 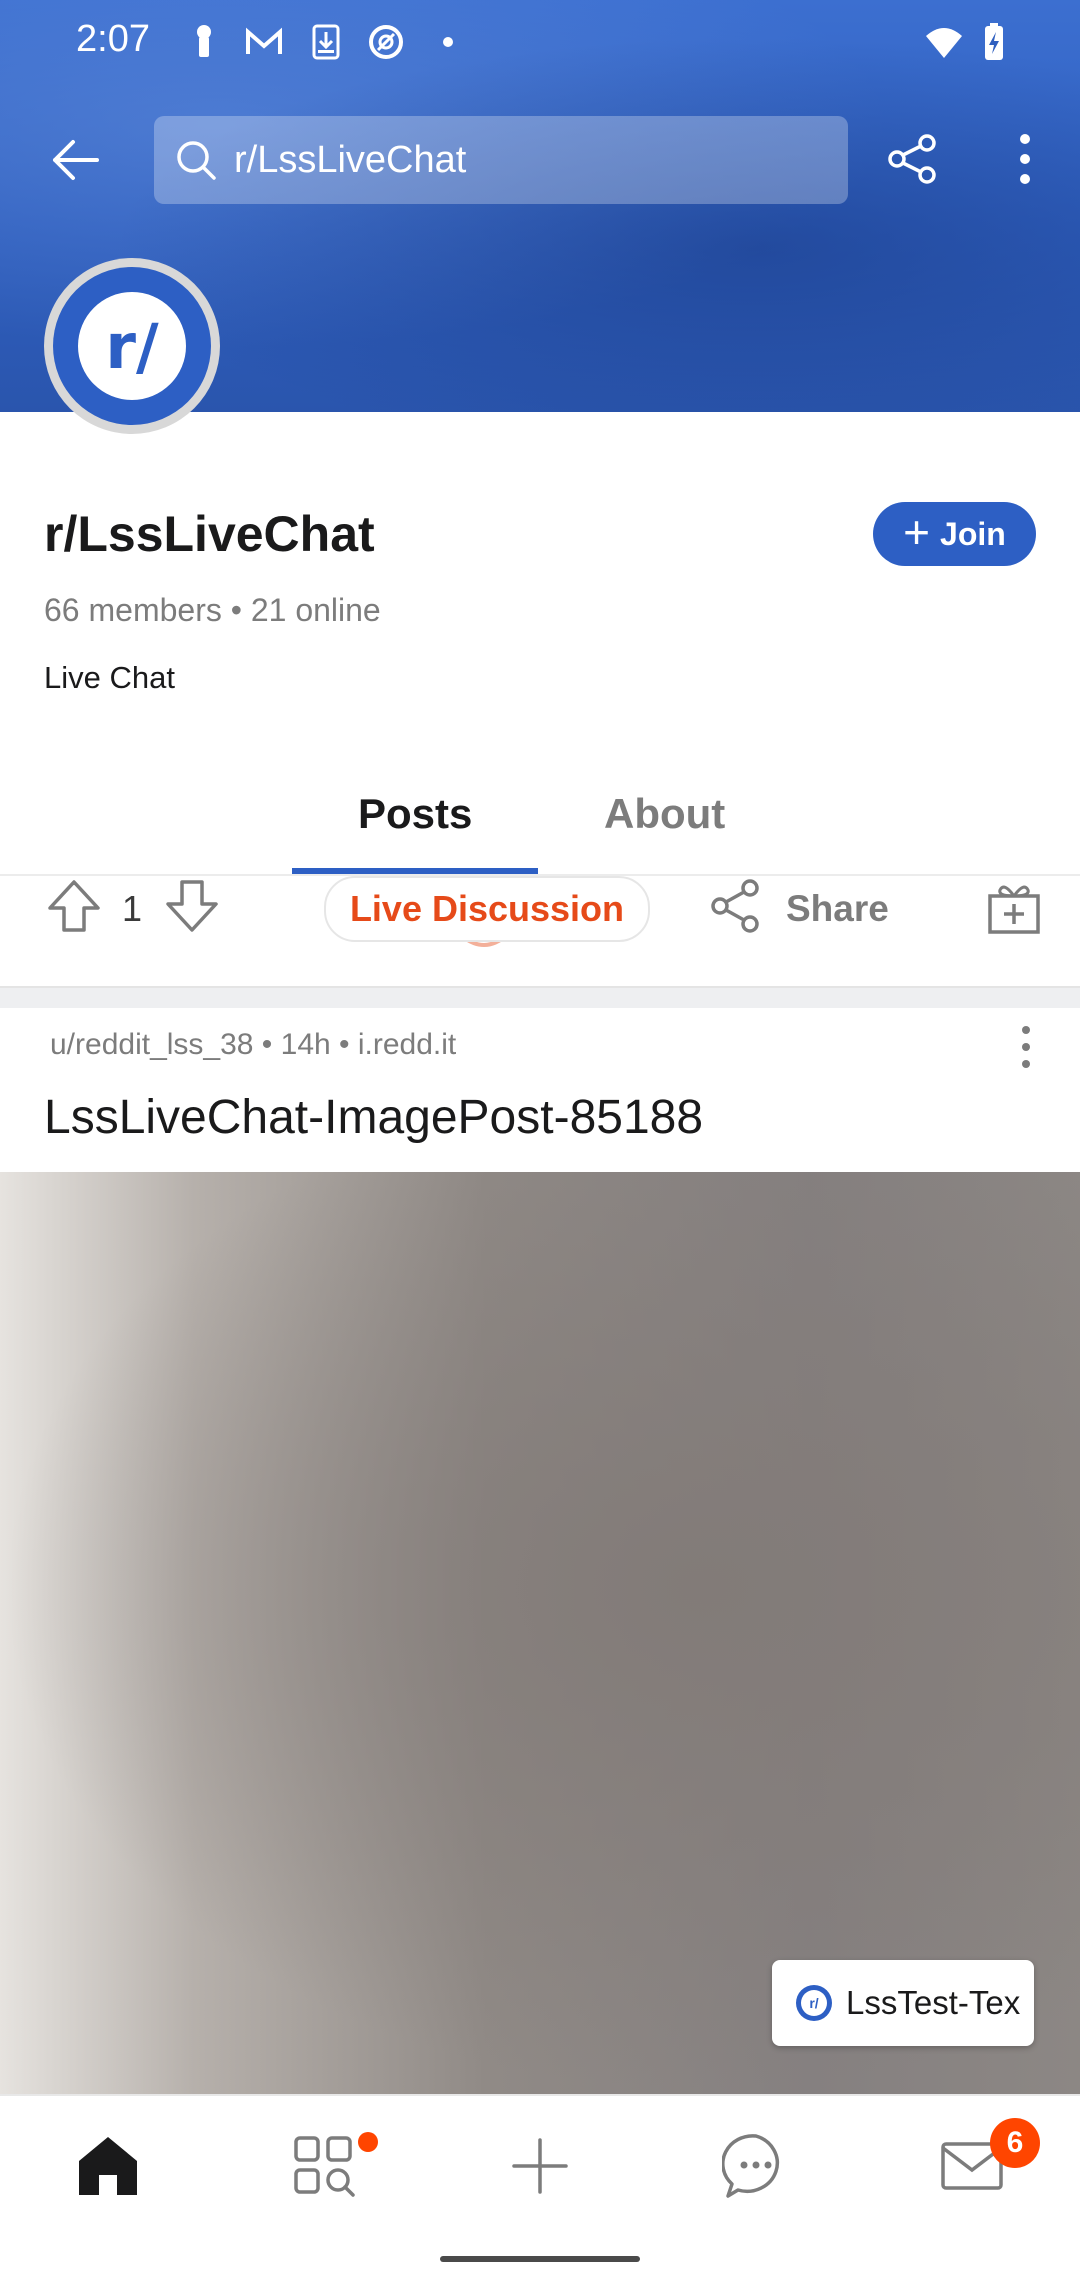 What do you see at coordinates (212, 610) in the screenshot?
I see `member-count: 66 members • 21 online` at bounding box center [212, 610].